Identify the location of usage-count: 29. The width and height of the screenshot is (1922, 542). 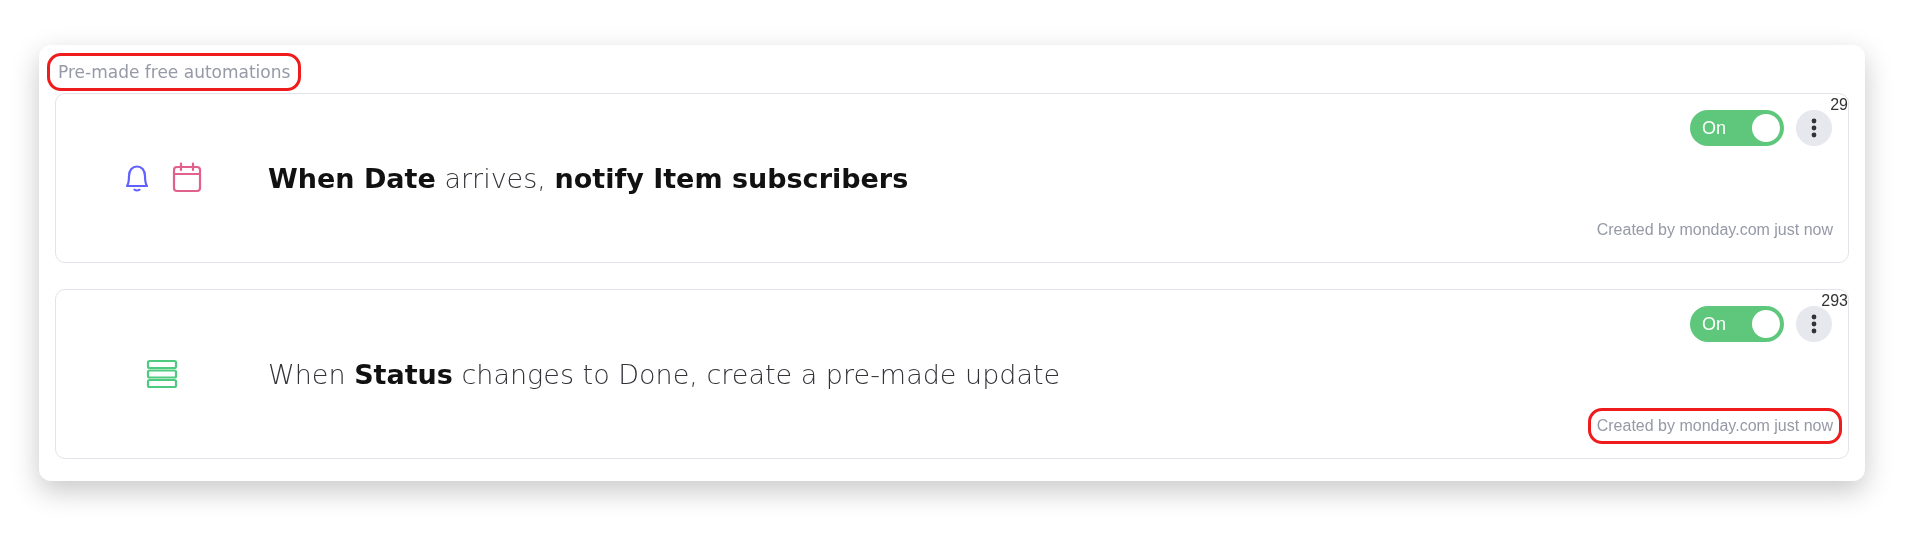
(1839, 105).